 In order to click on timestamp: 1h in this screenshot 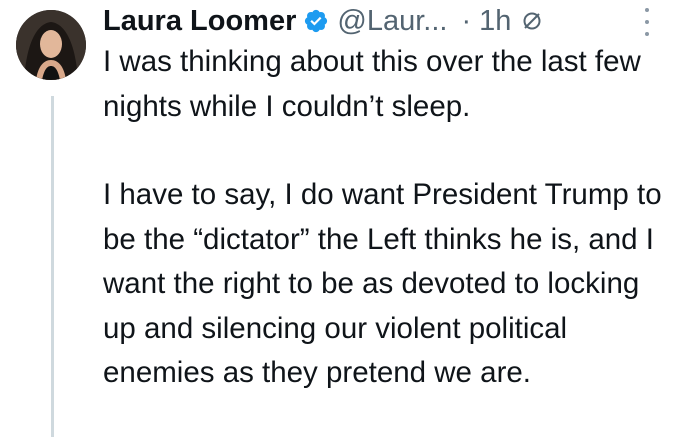, I will do `click(495, 21)`.